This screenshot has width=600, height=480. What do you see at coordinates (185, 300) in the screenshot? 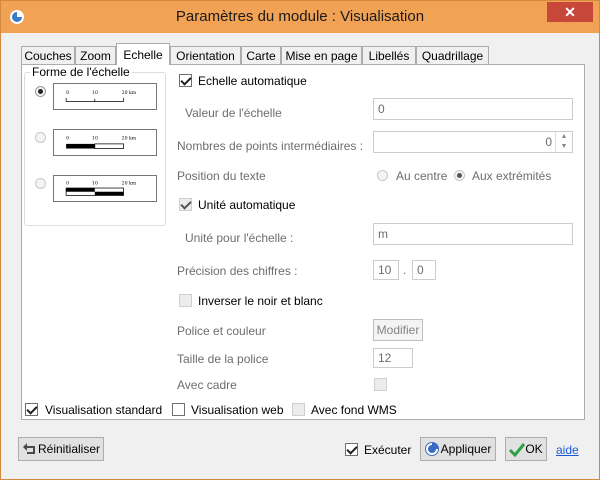
I see `invert-checkbox` at bounding box center [185, 300].